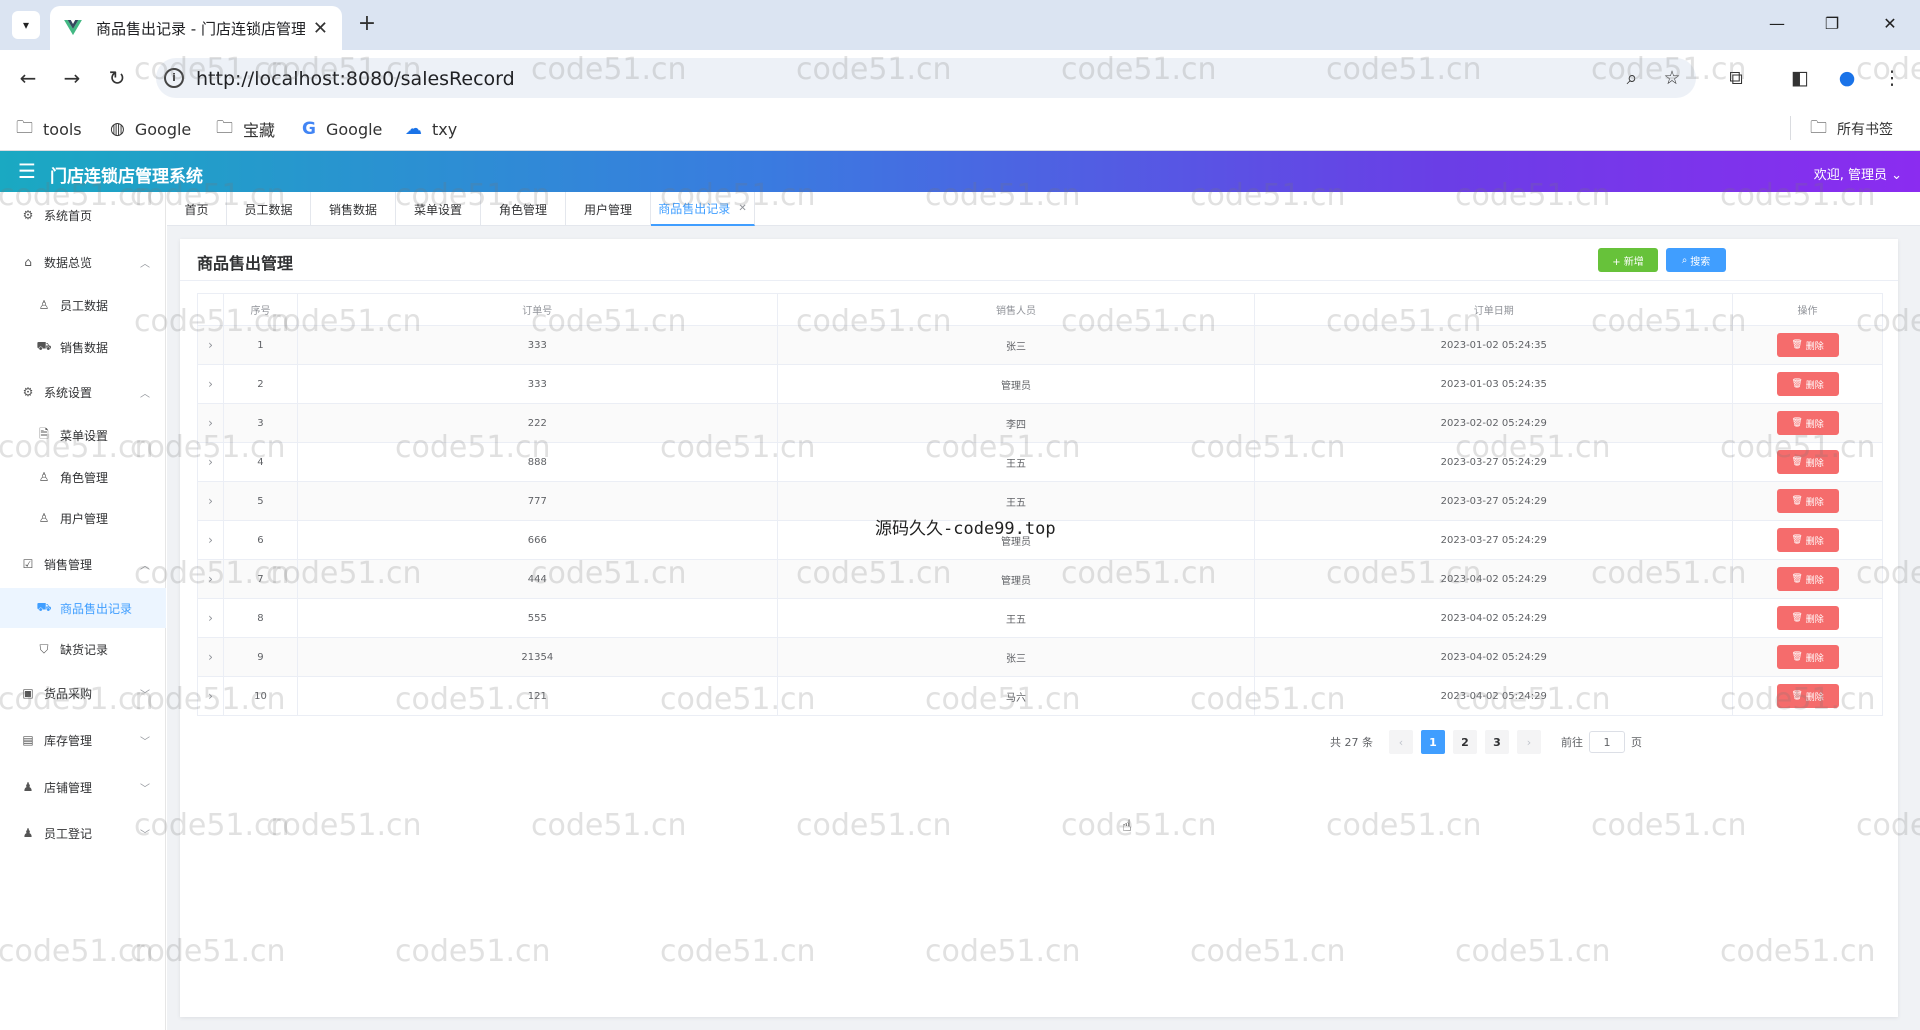  I want to click on add-button: + 新增, so click(1628, 260).